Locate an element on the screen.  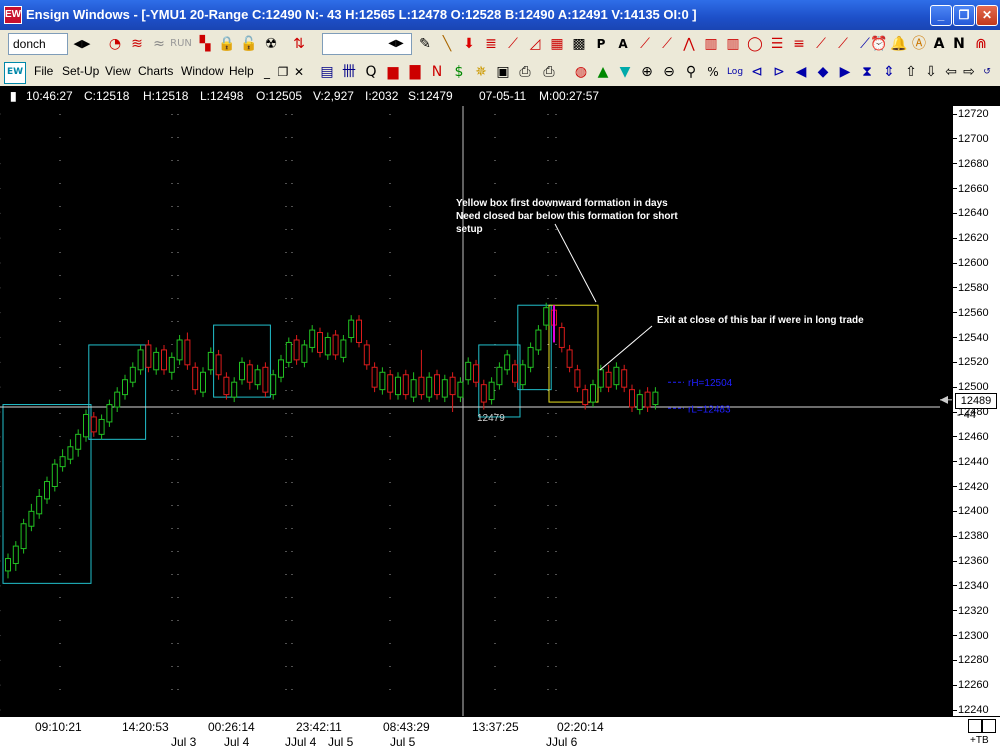
text-n-icon: N is located at coordinates (959, 44).